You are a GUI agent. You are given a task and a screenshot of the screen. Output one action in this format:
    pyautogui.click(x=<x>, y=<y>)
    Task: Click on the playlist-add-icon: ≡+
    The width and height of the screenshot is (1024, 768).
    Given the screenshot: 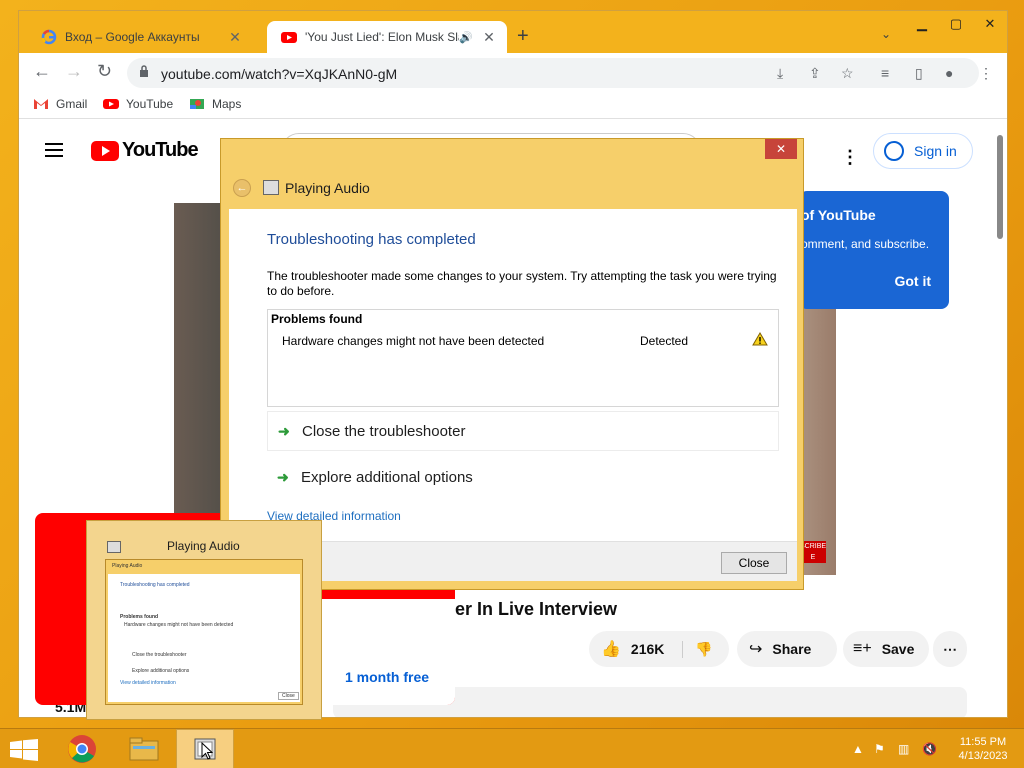 What is the action you would take?
    pyautogui.click(x=862, y=648)
    